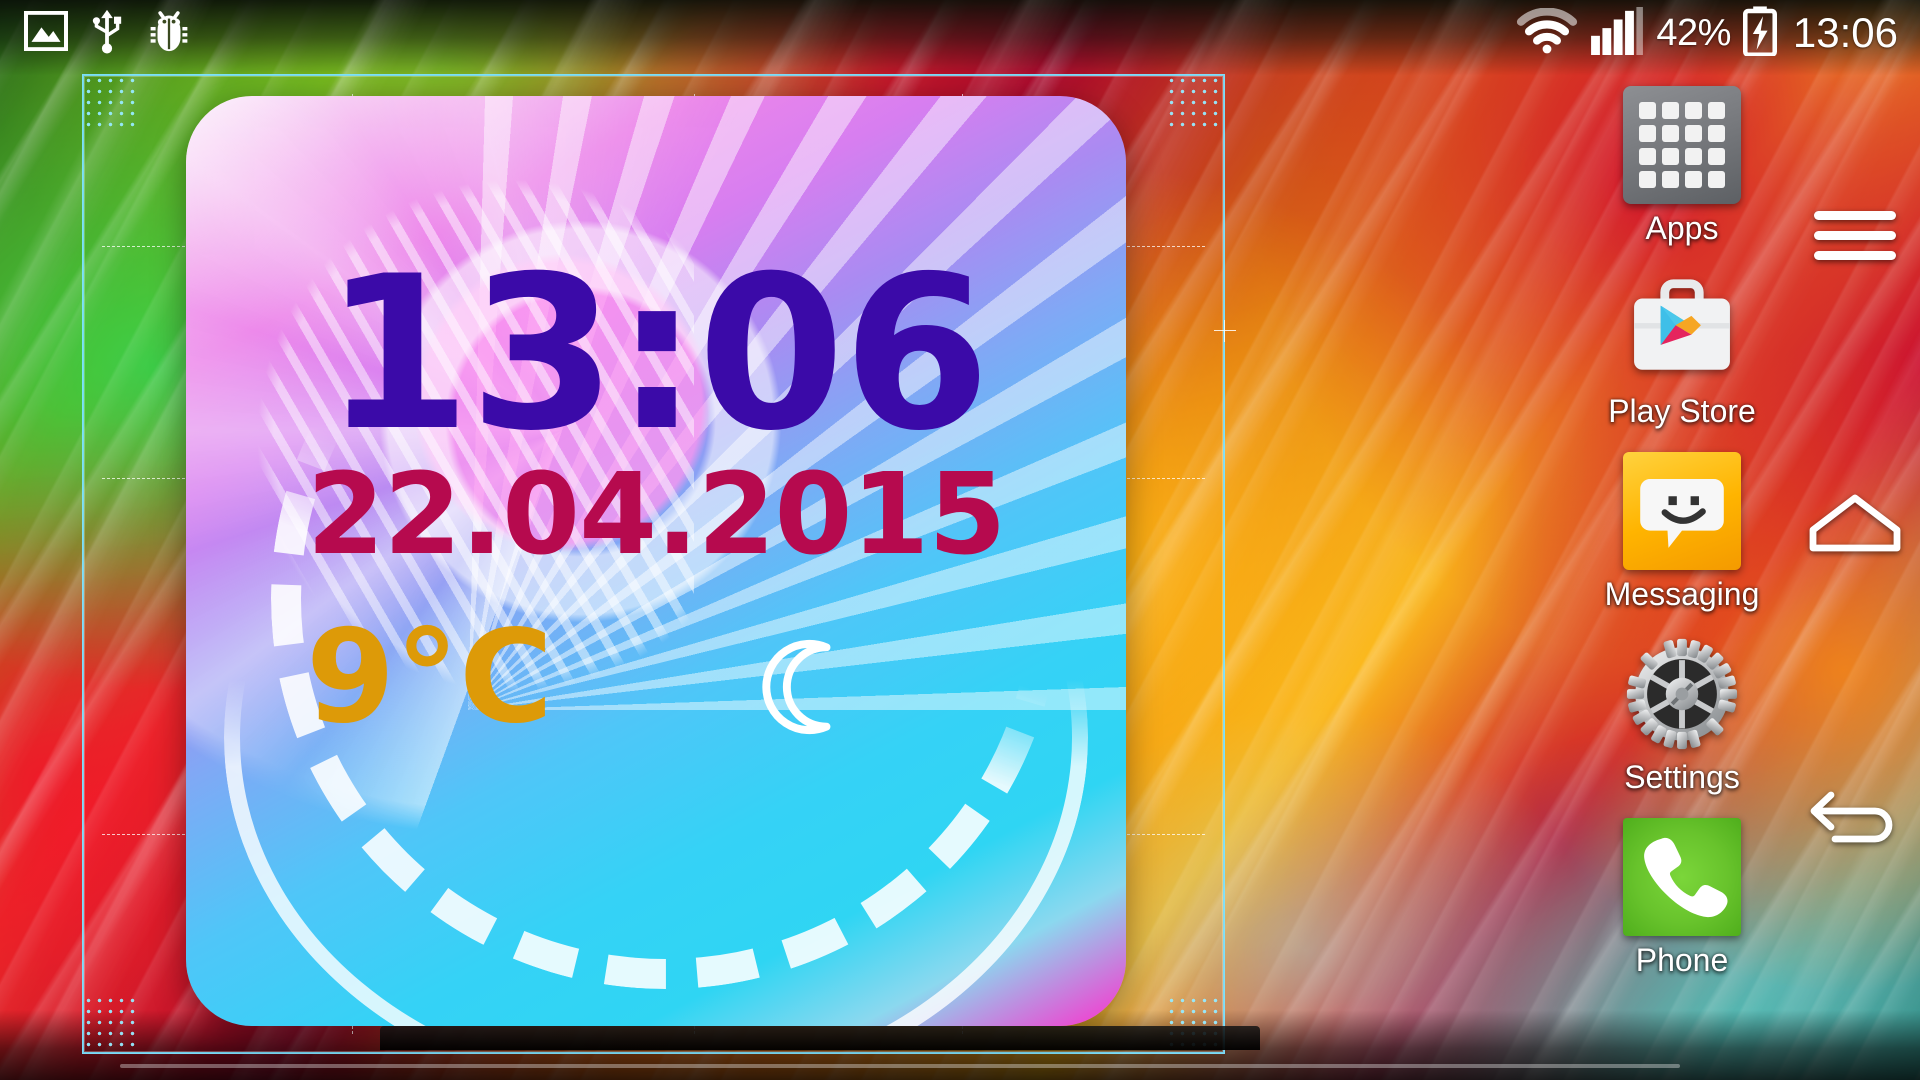  What do you see at coordinates (1225, 331) in the screenshot?
I see `grid-crosshair-marker` at bounding box center [1225, 331].